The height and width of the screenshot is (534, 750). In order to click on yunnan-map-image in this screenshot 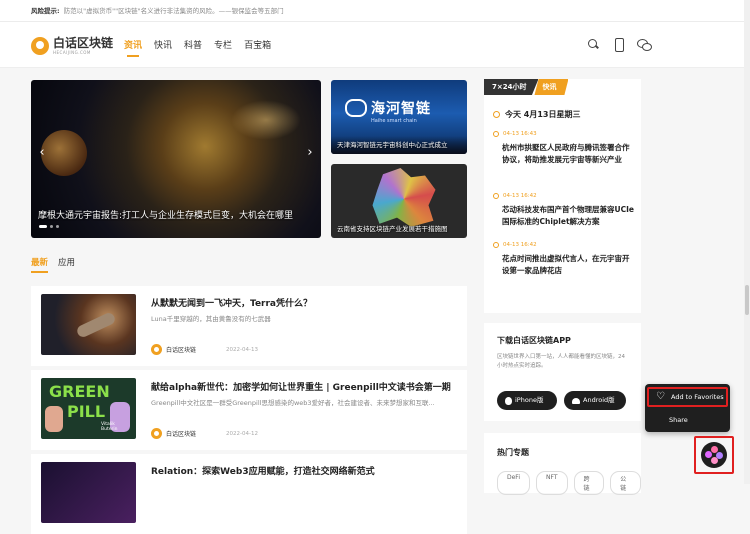, I will do `click(404, 197)`.